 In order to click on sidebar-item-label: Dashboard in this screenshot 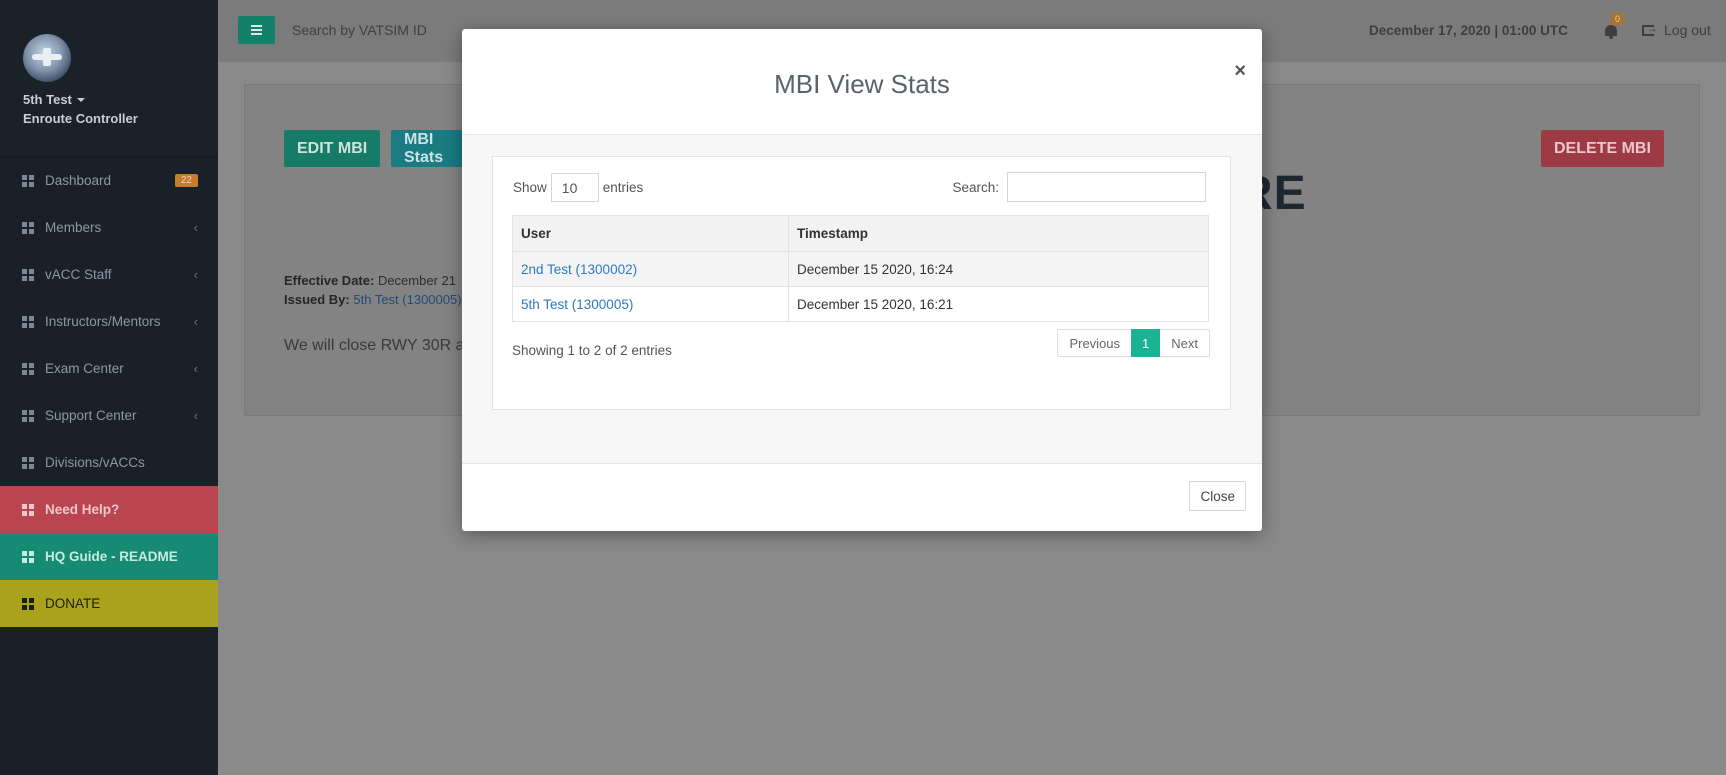, I will do `click(78, 180)`.